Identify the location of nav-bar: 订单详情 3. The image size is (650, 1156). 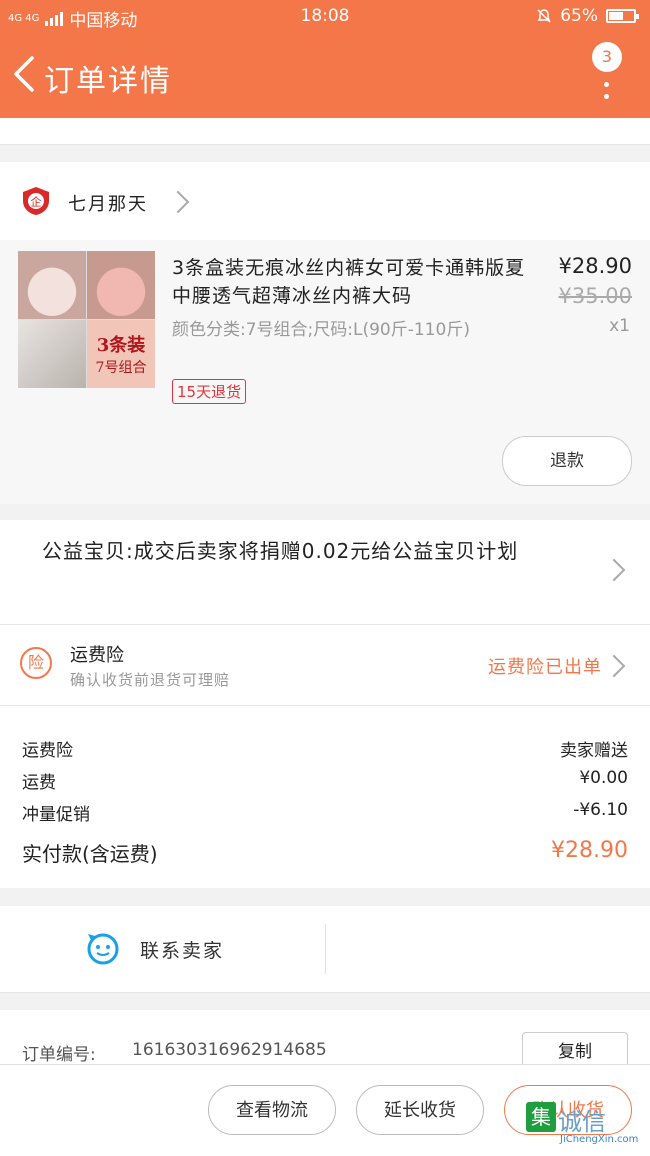
(325, 75).